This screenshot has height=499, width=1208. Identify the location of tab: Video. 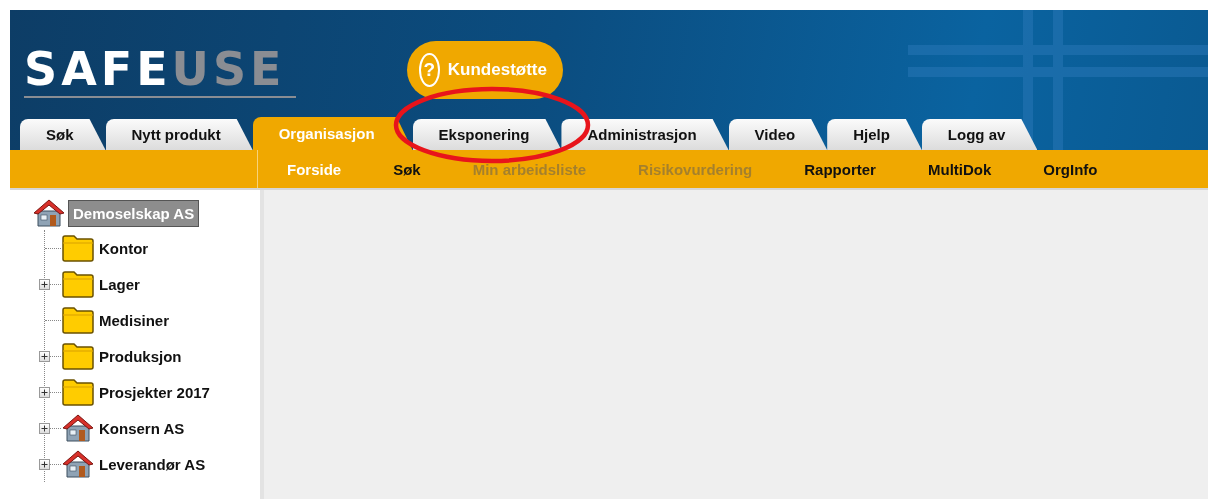
(778, 134).